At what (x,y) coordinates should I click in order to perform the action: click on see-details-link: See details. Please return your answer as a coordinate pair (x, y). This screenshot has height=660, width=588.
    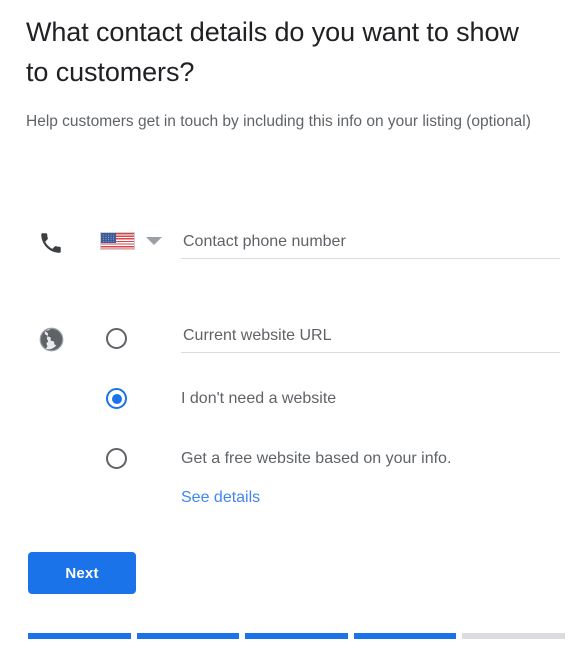
    Looking at the image, I should click on (220, 498).